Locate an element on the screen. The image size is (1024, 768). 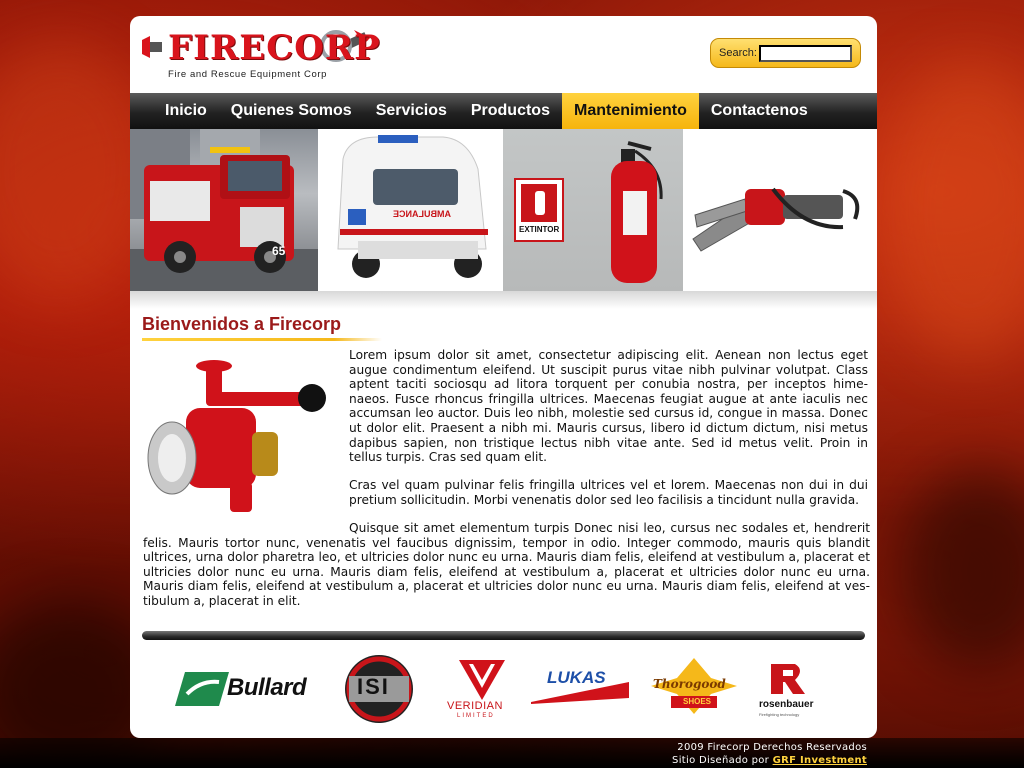
bullard-logo: Bullard is located at coordinates (250, 690).